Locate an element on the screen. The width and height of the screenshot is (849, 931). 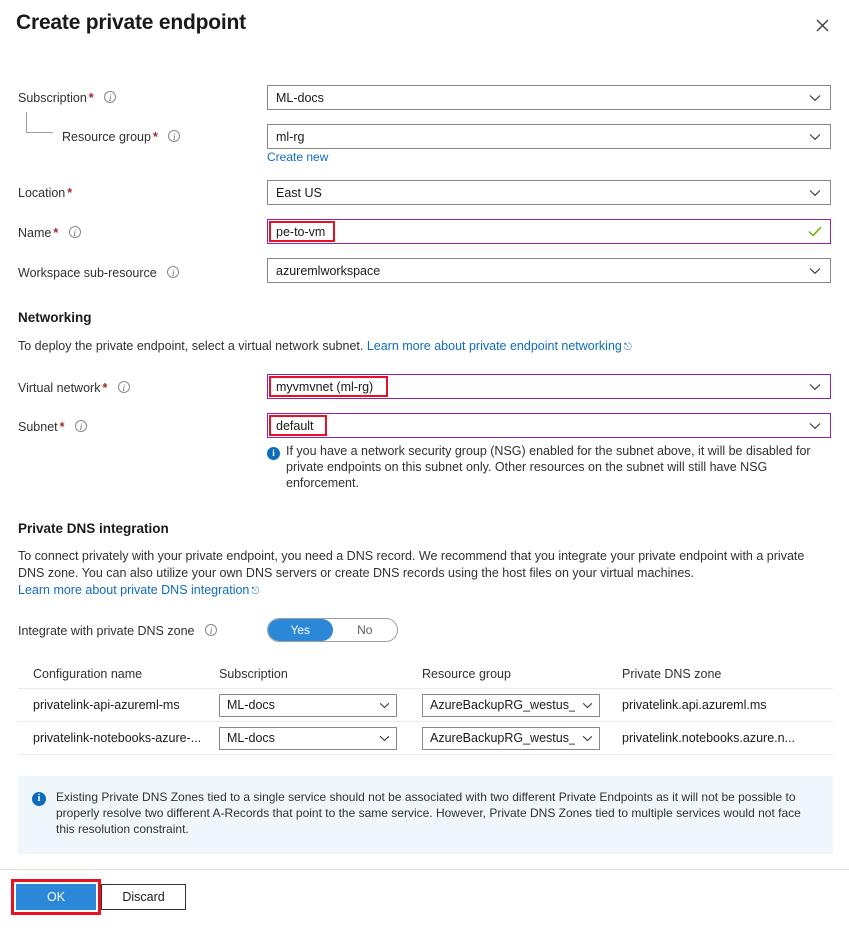
location-value: East US is located at coordinates (299, 192).